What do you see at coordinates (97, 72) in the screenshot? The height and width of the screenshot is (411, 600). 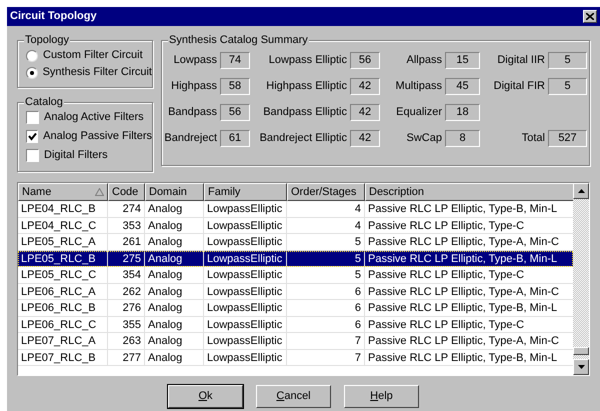 I see `radio-label: Synthesis Filter Circuit` at bounding box center [97, 72].